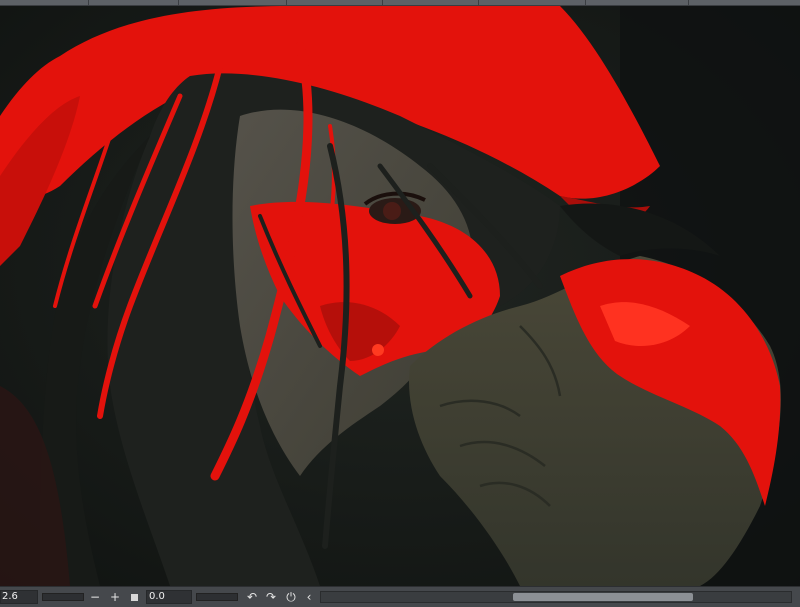 Image resolution: width=800 pixels, height=607 pixels. I want to click on rotate-right-icon: ↷, so click(271, 597).